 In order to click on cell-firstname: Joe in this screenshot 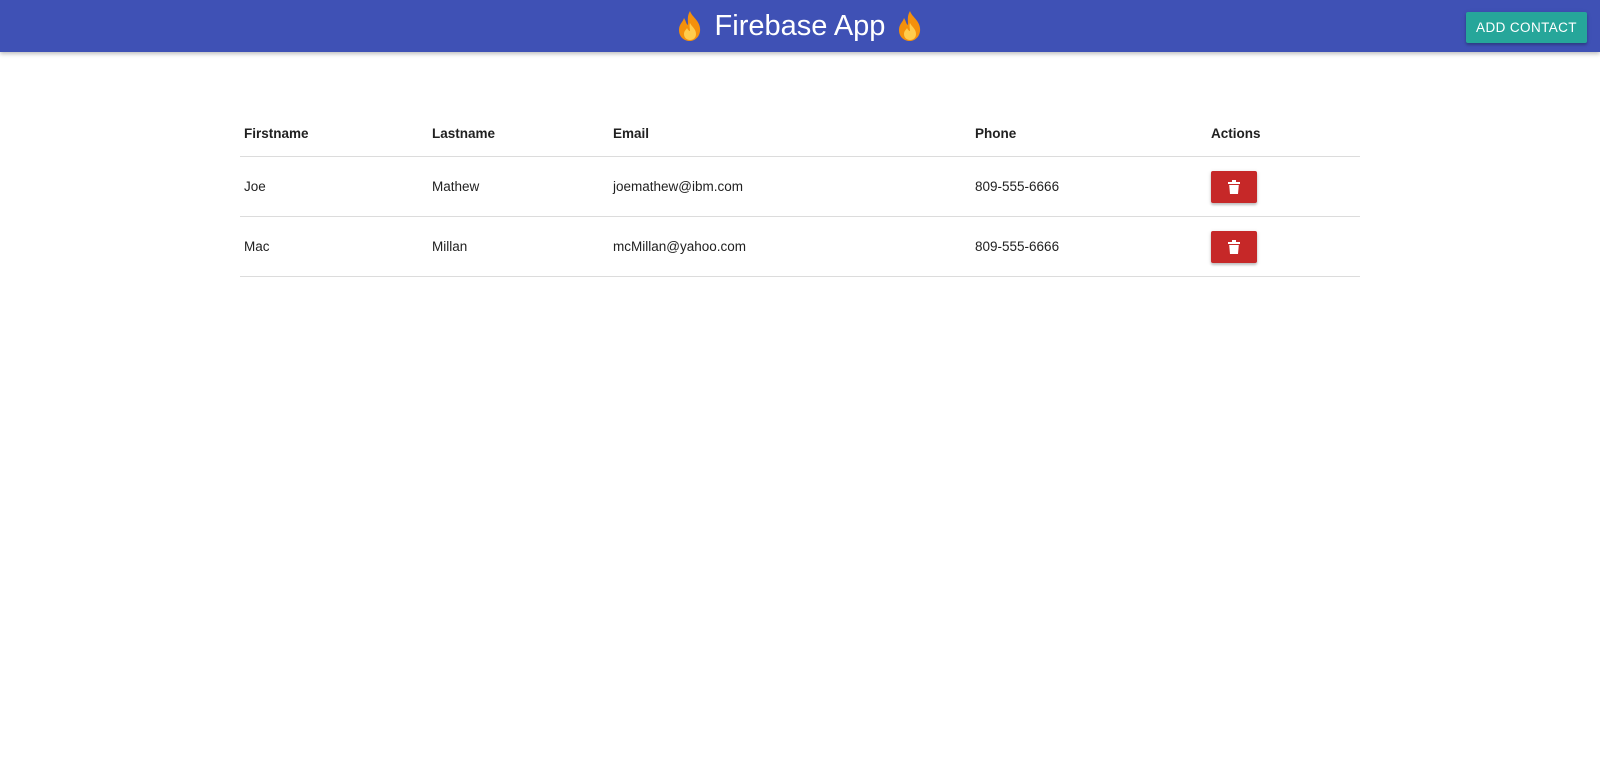, I will do `click(334, 186)`.